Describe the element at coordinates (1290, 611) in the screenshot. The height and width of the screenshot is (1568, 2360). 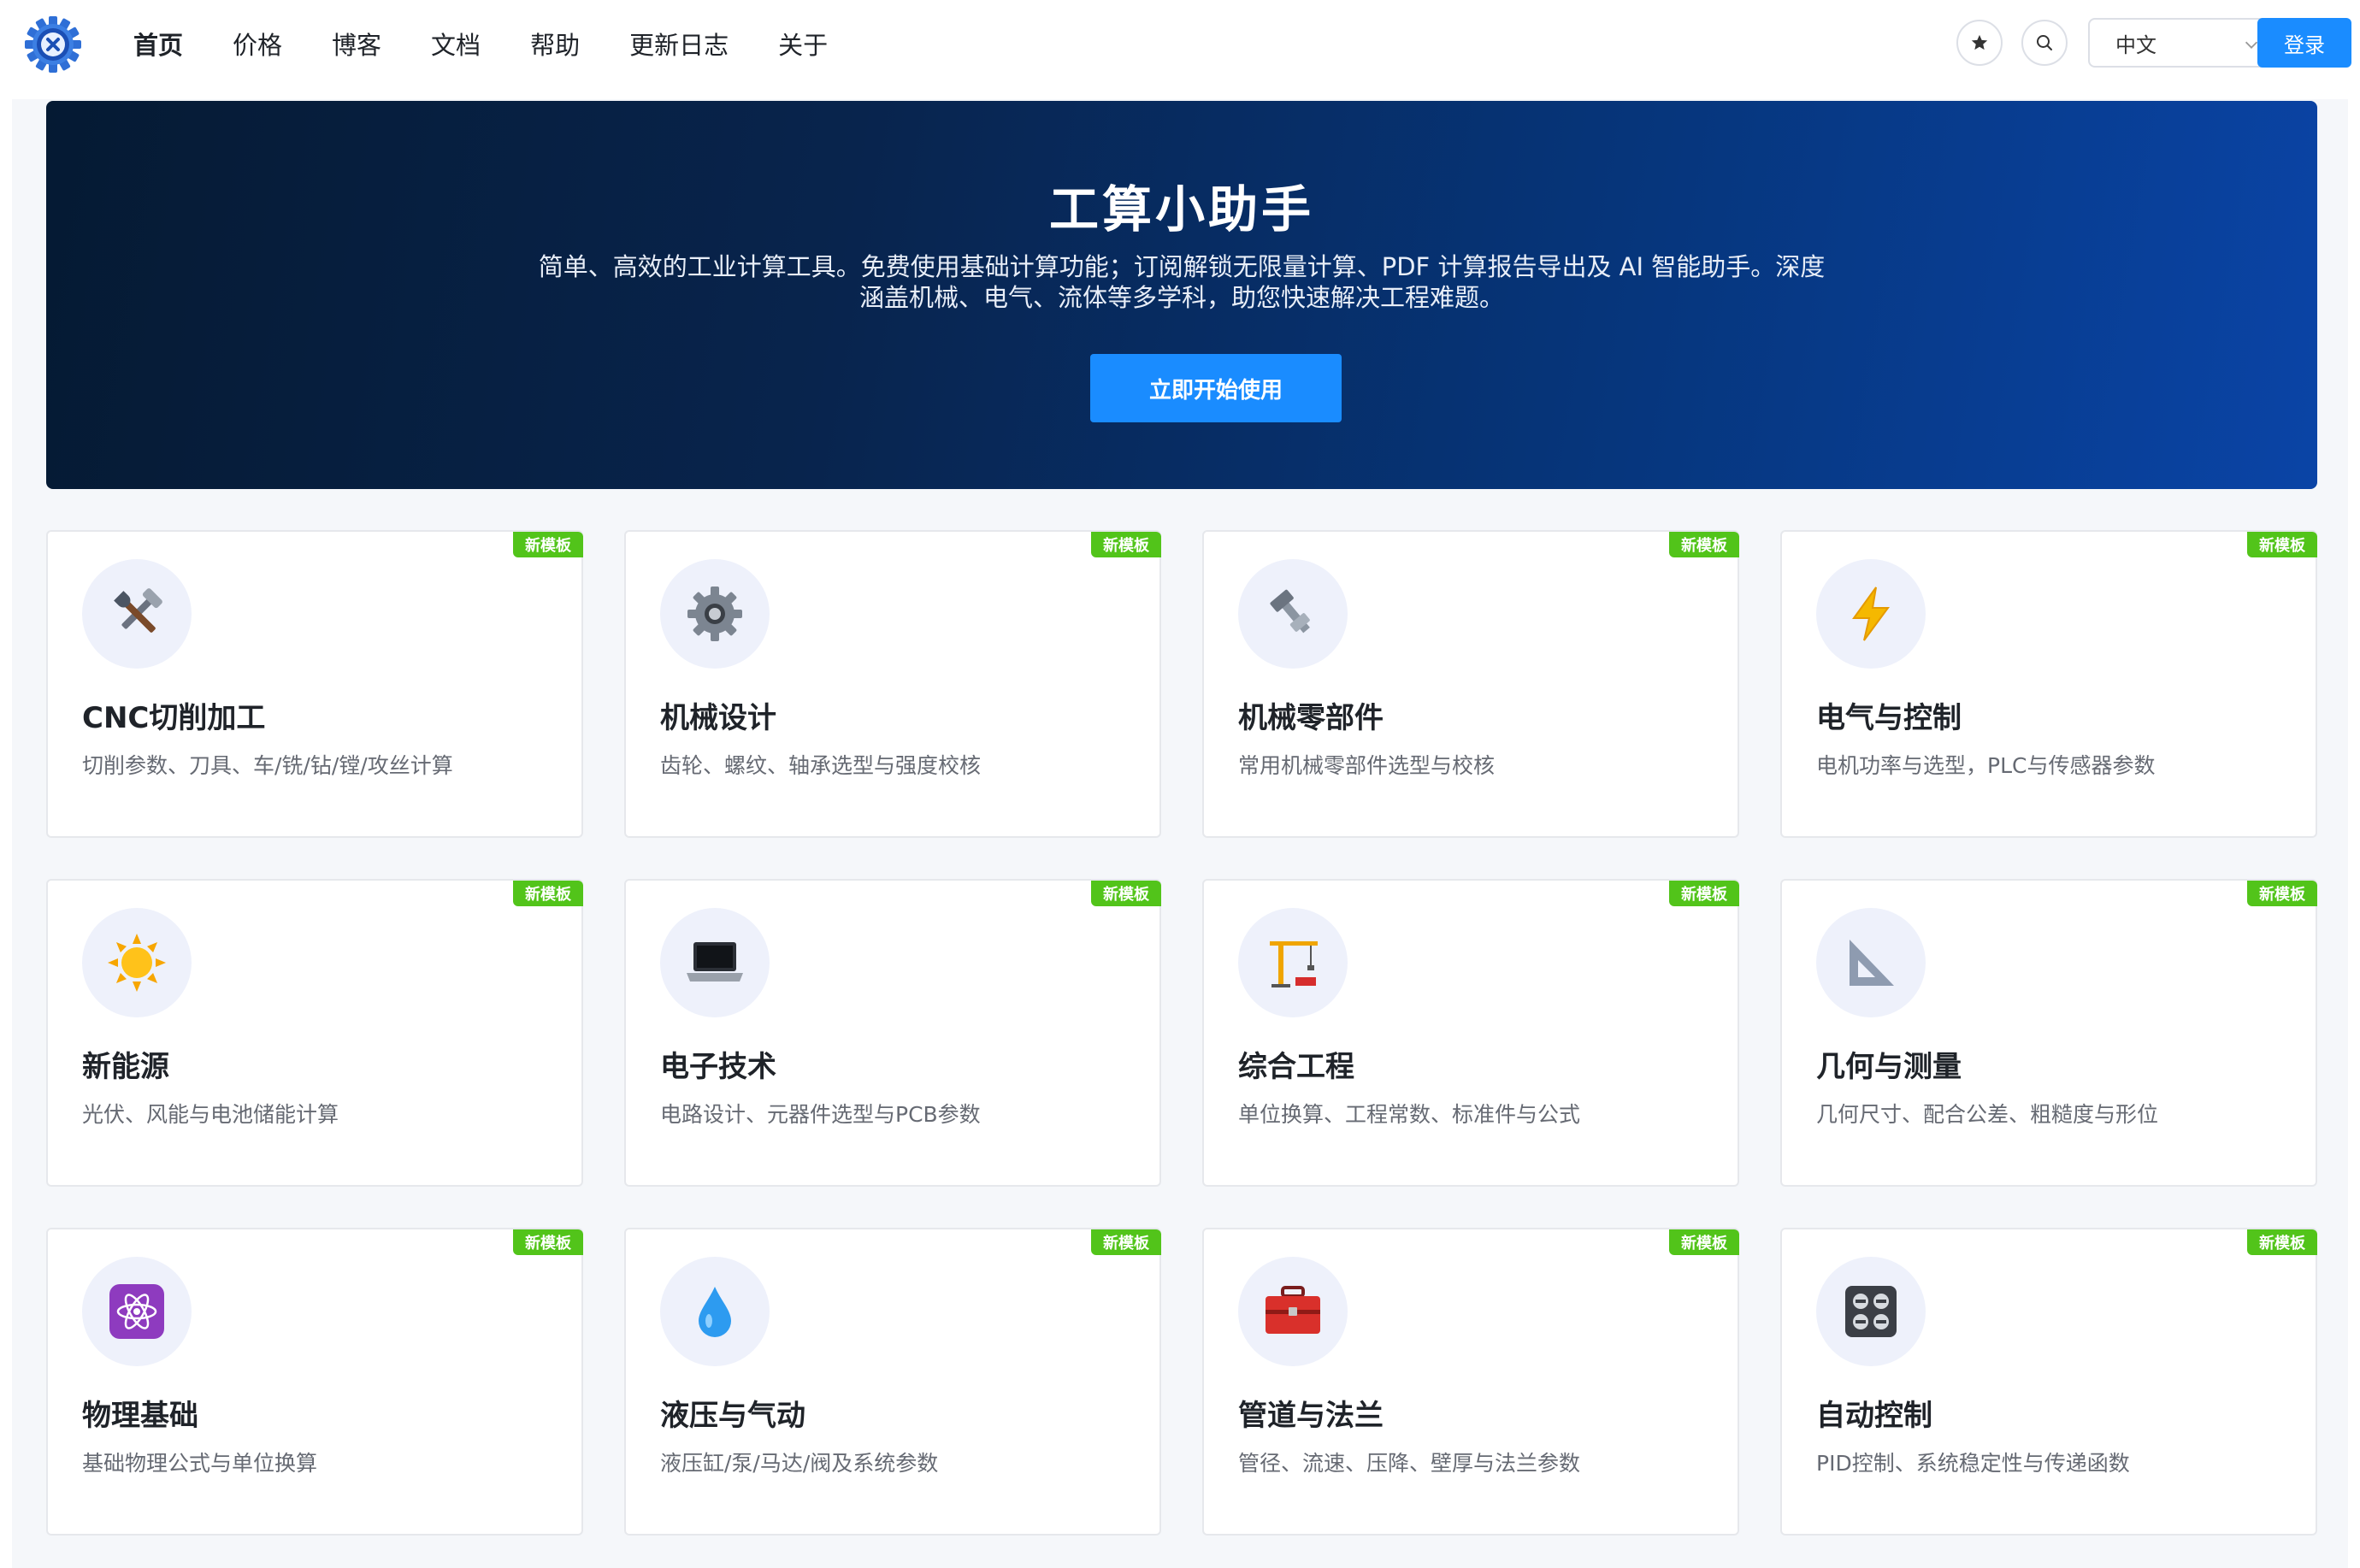
I see `bolt-nut-icon` at that location.